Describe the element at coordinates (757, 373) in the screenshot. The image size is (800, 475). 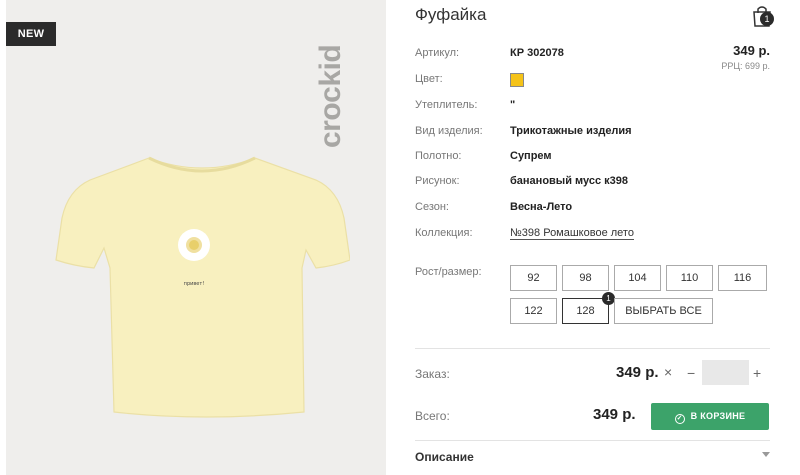
I see `increase-quantity-button: +` at that location.